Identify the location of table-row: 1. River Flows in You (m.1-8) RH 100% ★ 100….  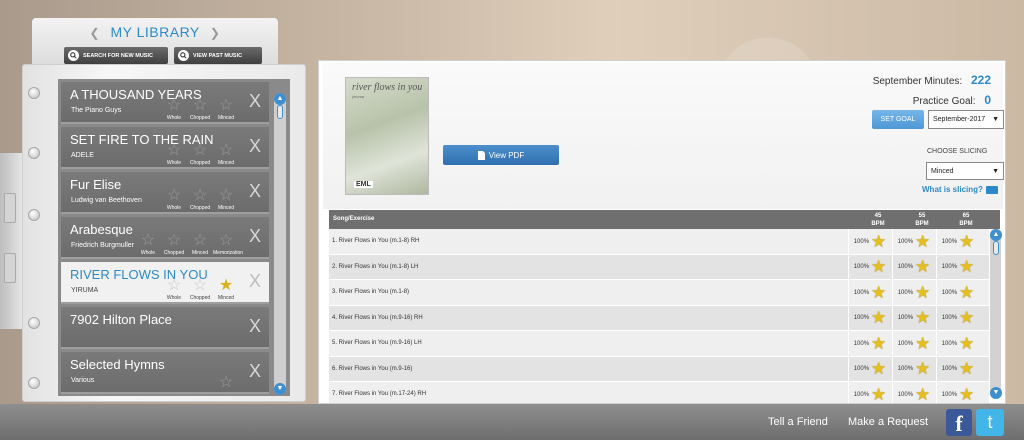
(659, 242).